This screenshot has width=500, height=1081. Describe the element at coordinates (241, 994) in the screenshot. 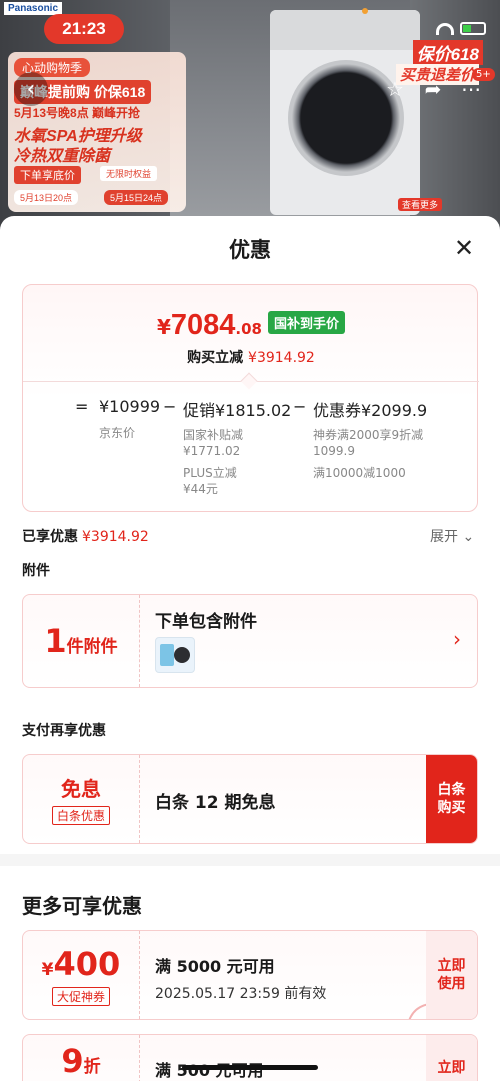

I see `coupon-expiry: 2025.05.17 23:59 前有效` at that location.